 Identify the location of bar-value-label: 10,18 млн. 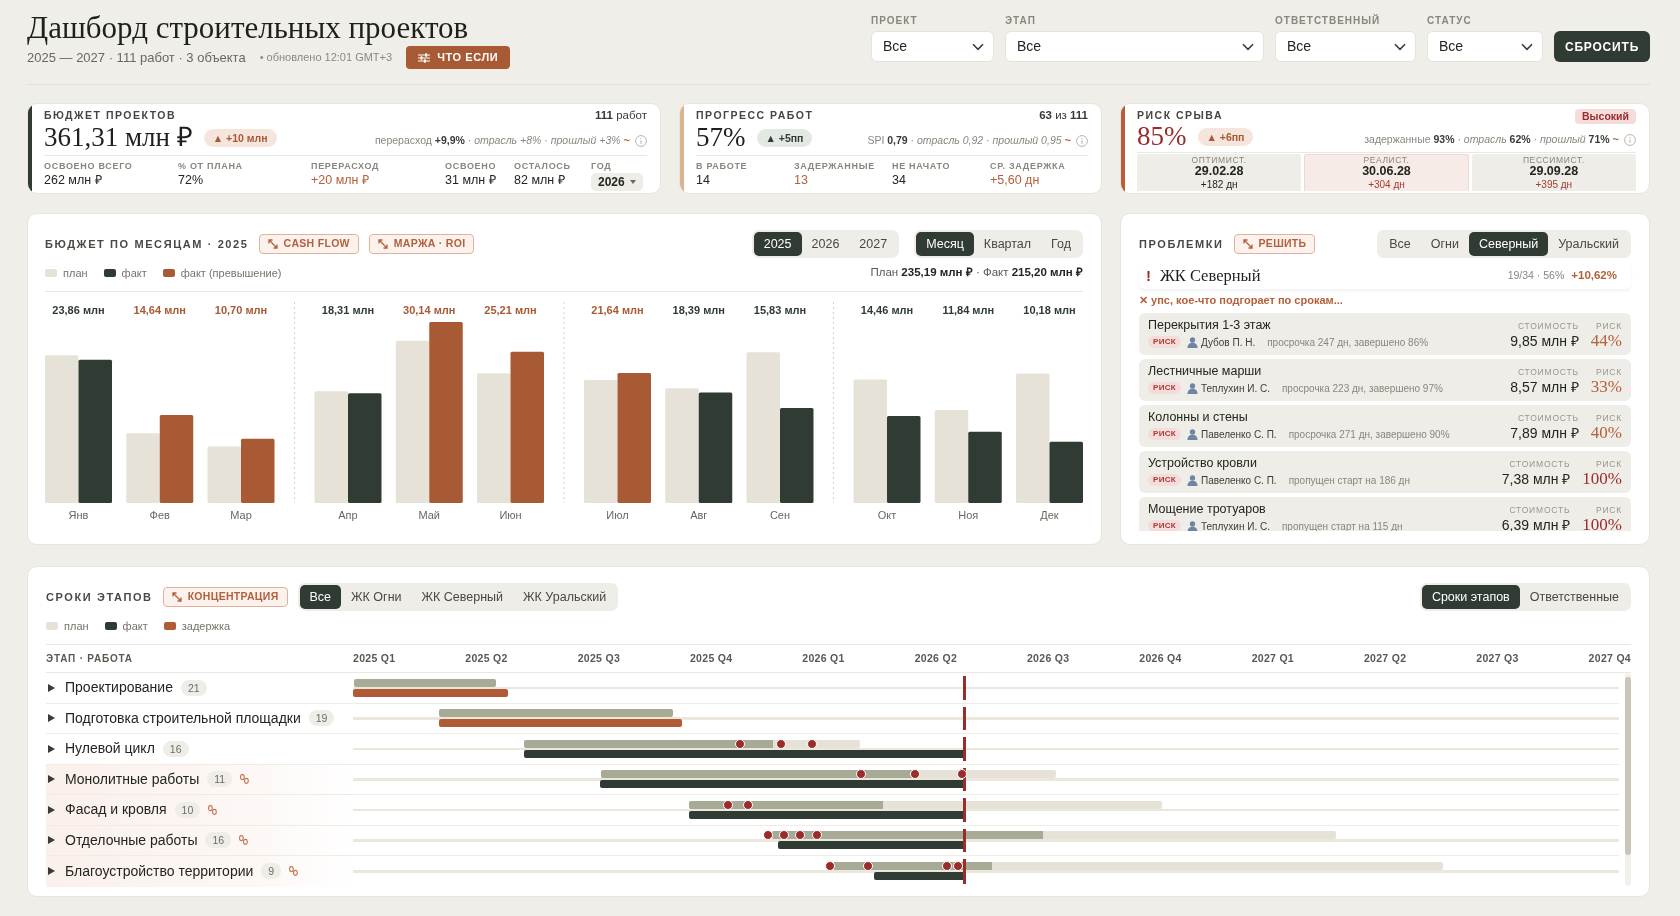
(1049, 310).